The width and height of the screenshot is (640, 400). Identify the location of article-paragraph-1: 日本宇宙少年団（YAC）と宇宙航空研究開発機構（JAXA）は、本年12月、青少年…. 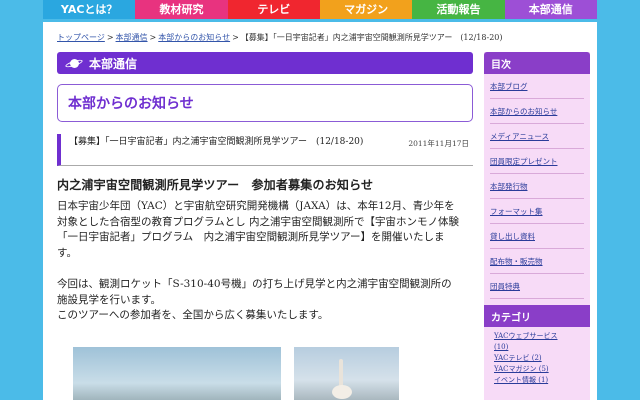
(258, 229).